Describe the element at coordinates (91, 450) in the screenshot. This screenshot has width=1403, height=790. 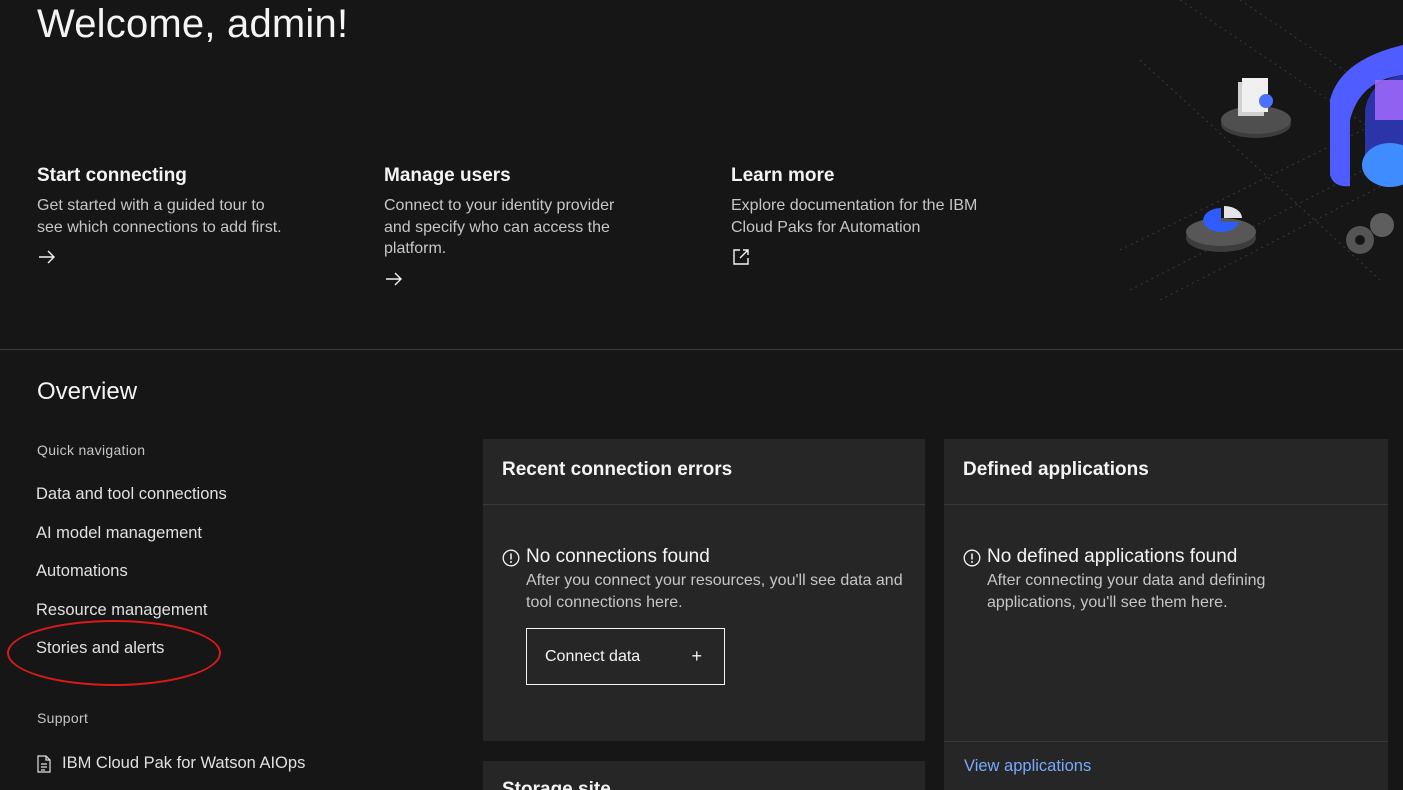
I see `quick-navigation-label: Quick navigation` at that location.